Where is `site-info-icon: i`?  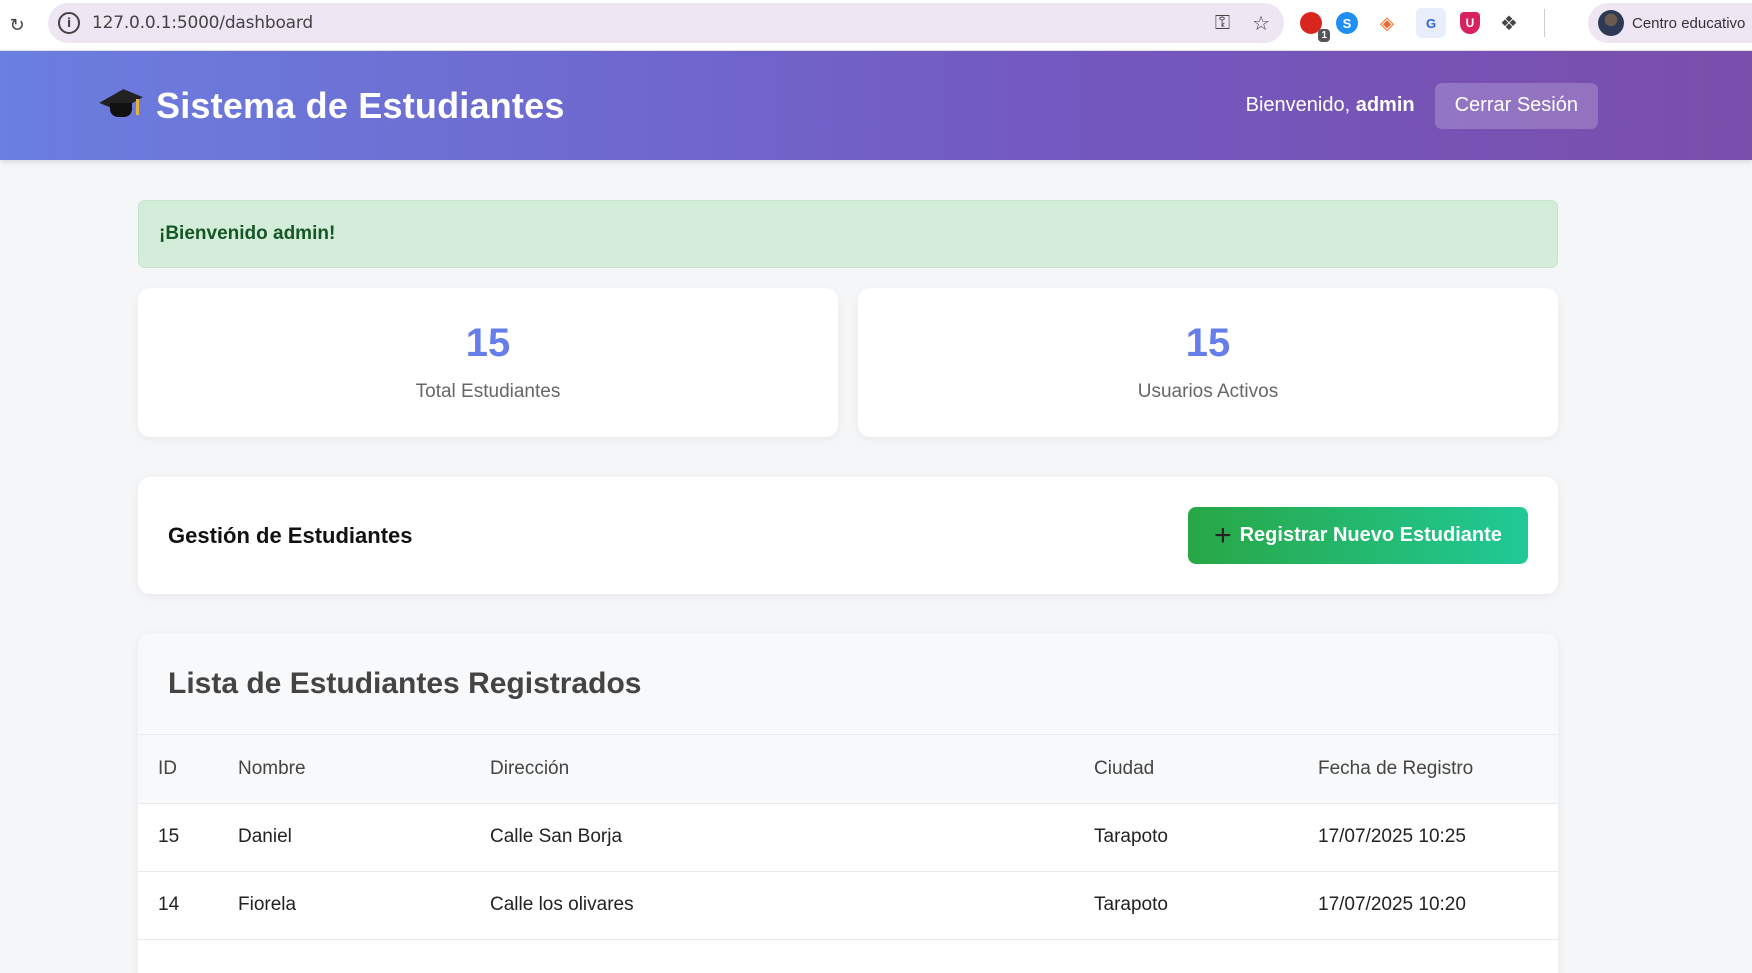 site-info-icon: i is located at coordinates (69, 23).